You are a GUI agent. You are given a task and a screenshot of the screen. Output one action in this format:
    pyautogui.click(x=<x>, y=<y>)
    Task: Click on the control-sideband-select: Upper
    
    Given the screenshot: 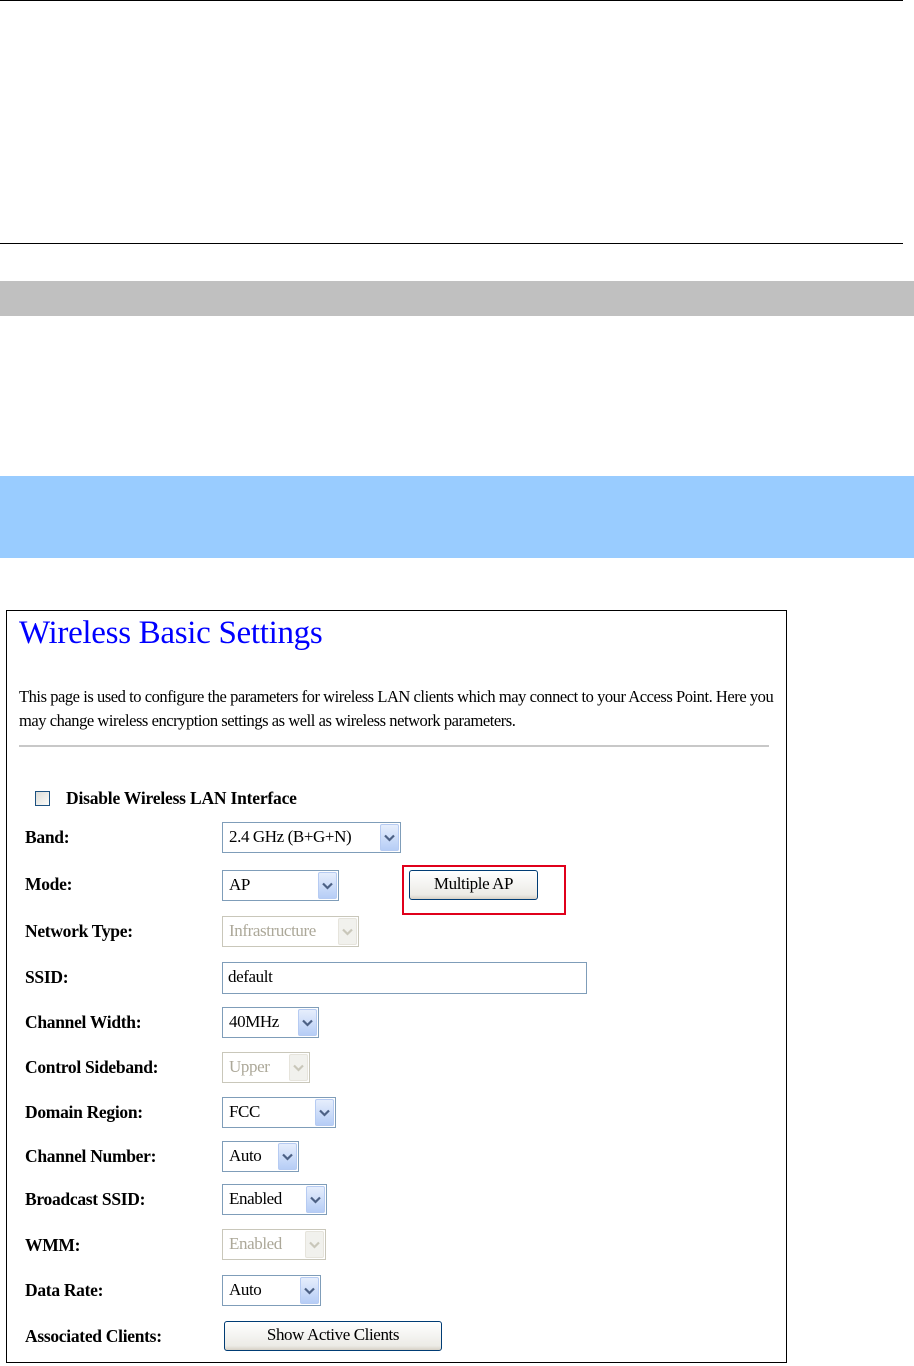 What is the action you would take?
    pyautogui.click(x=266, y=1067)
    